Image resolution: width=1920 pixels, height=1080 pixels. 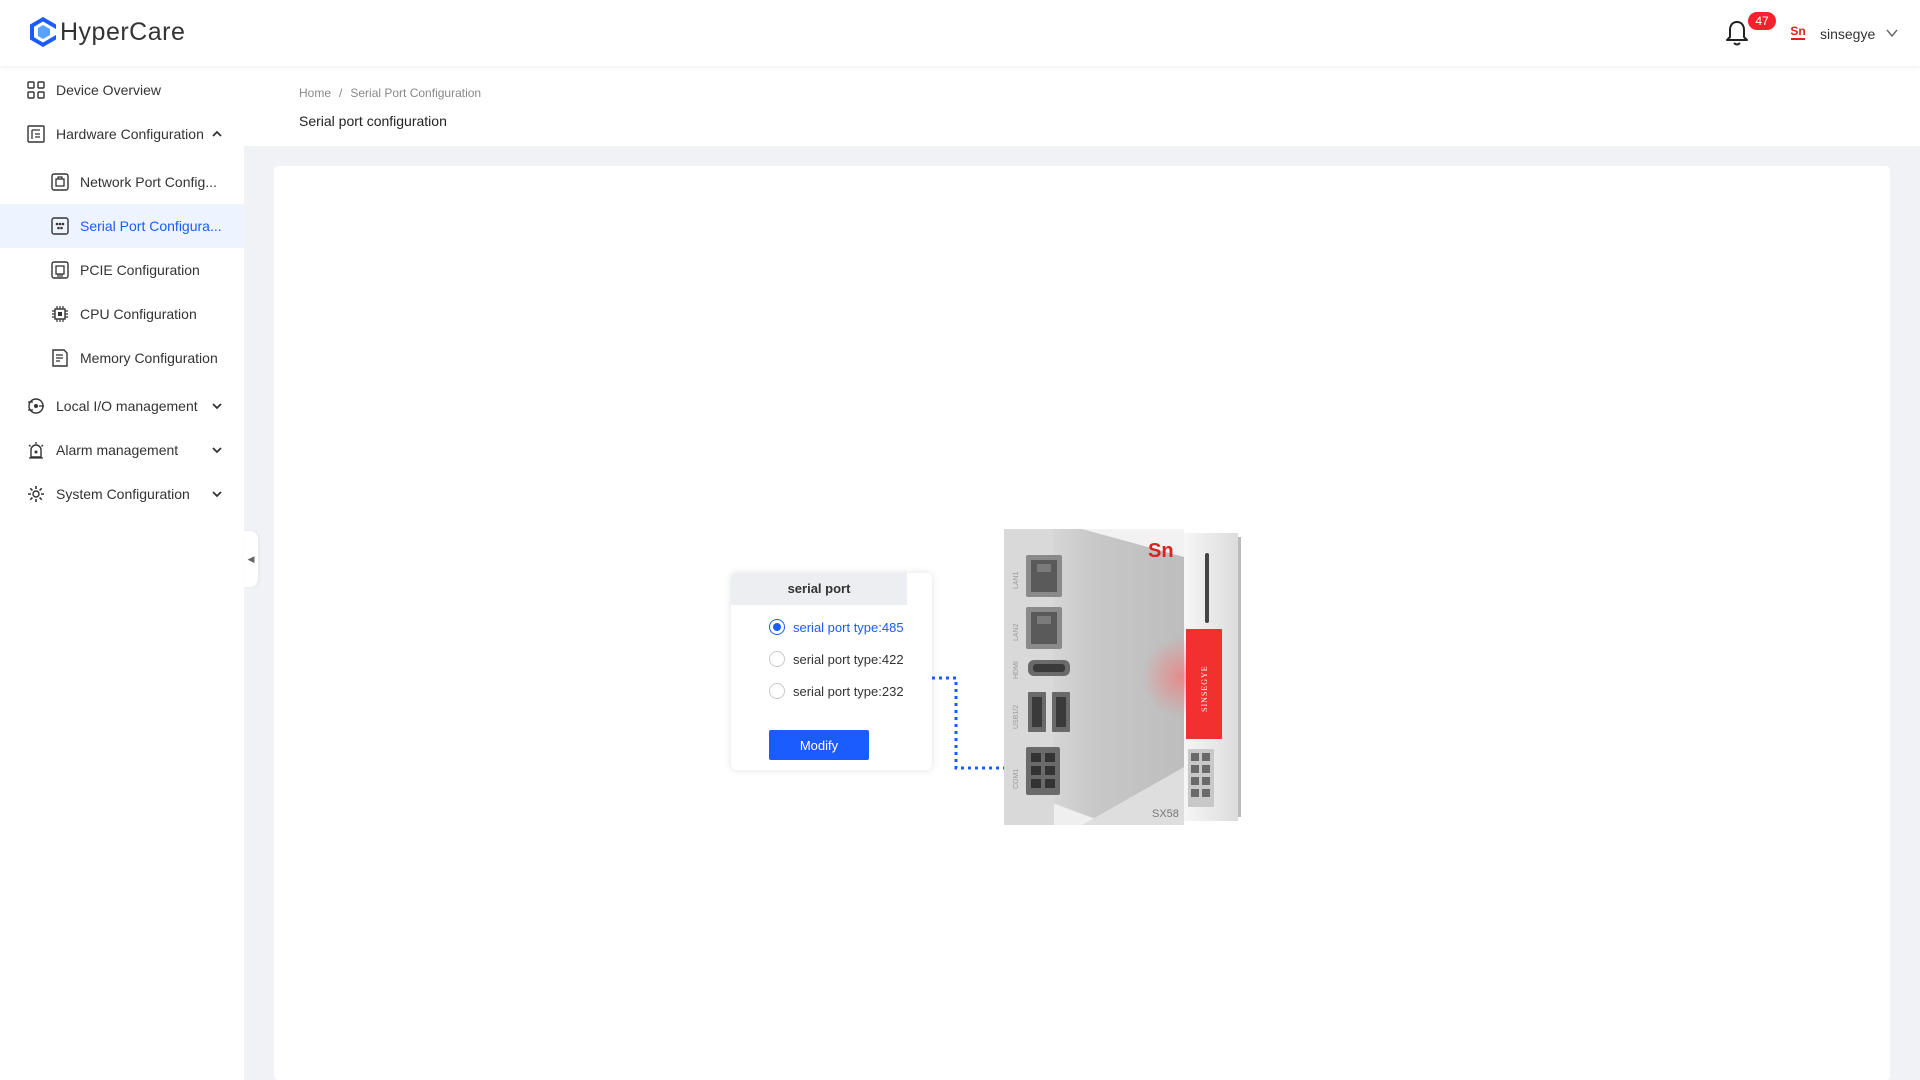 I want to click on app-logo: HyperCare, so click(x=106, y=32).